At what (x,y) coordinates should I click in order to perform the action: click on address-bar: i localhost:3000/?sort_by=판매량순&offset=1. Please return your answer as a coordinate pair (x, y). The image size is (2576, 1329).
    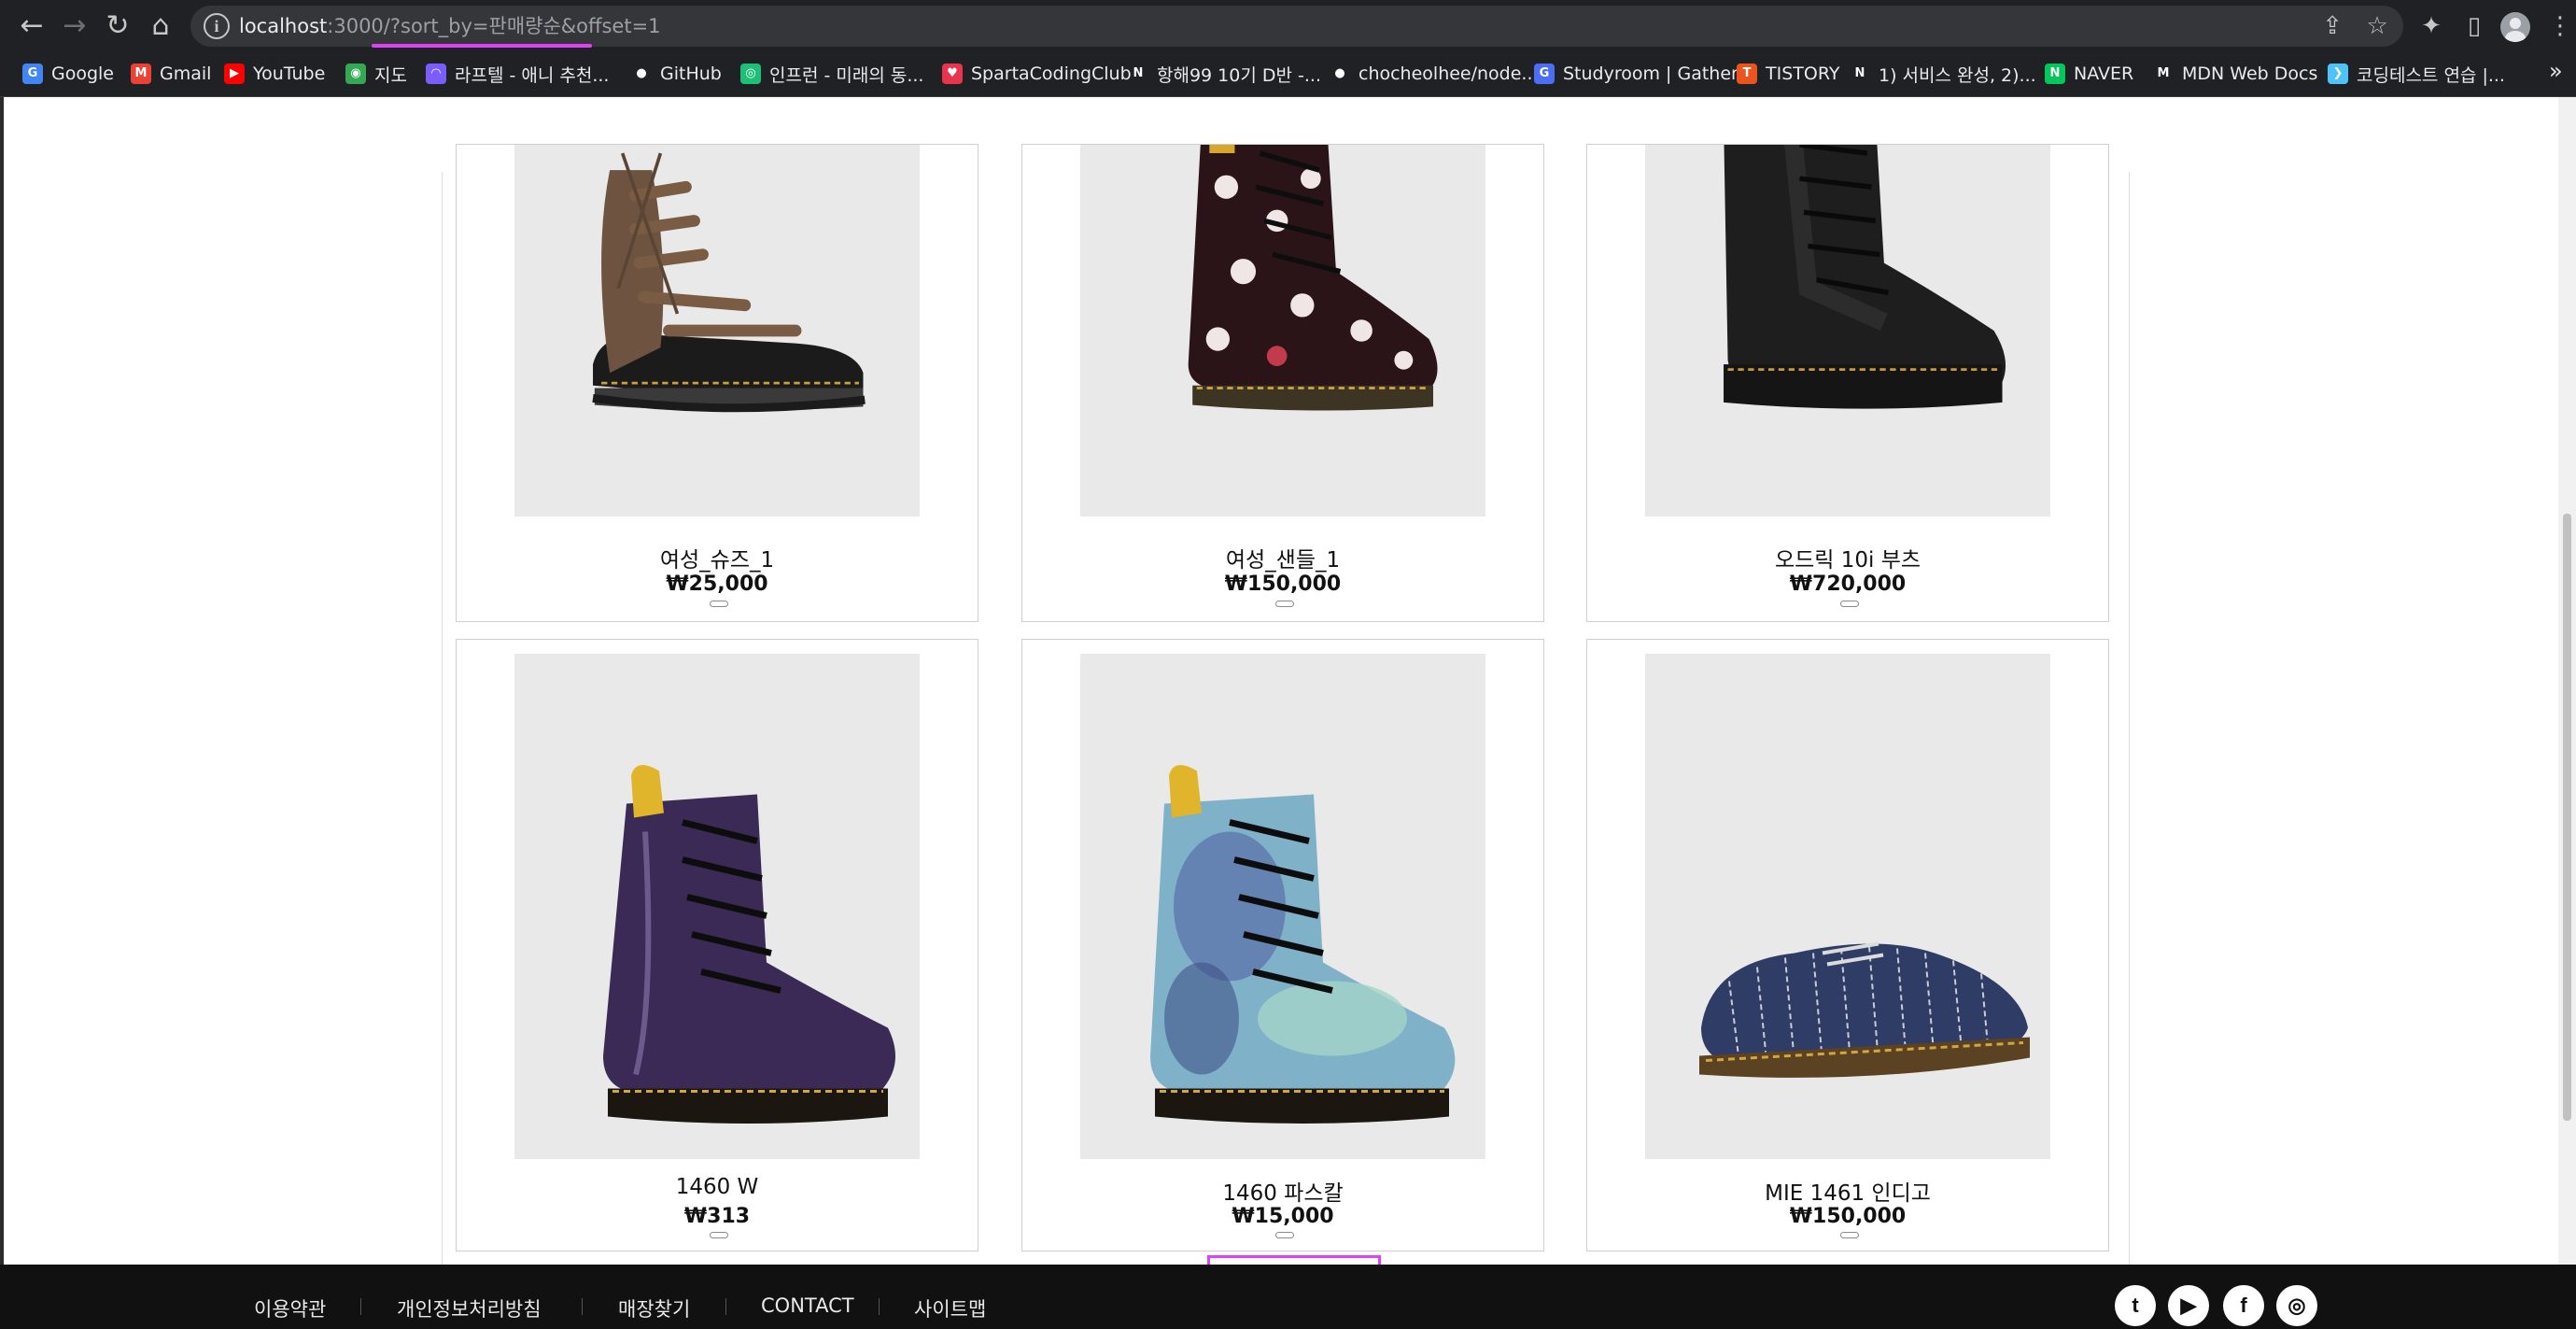
    Looking at the image, I should click on (1297, 26).